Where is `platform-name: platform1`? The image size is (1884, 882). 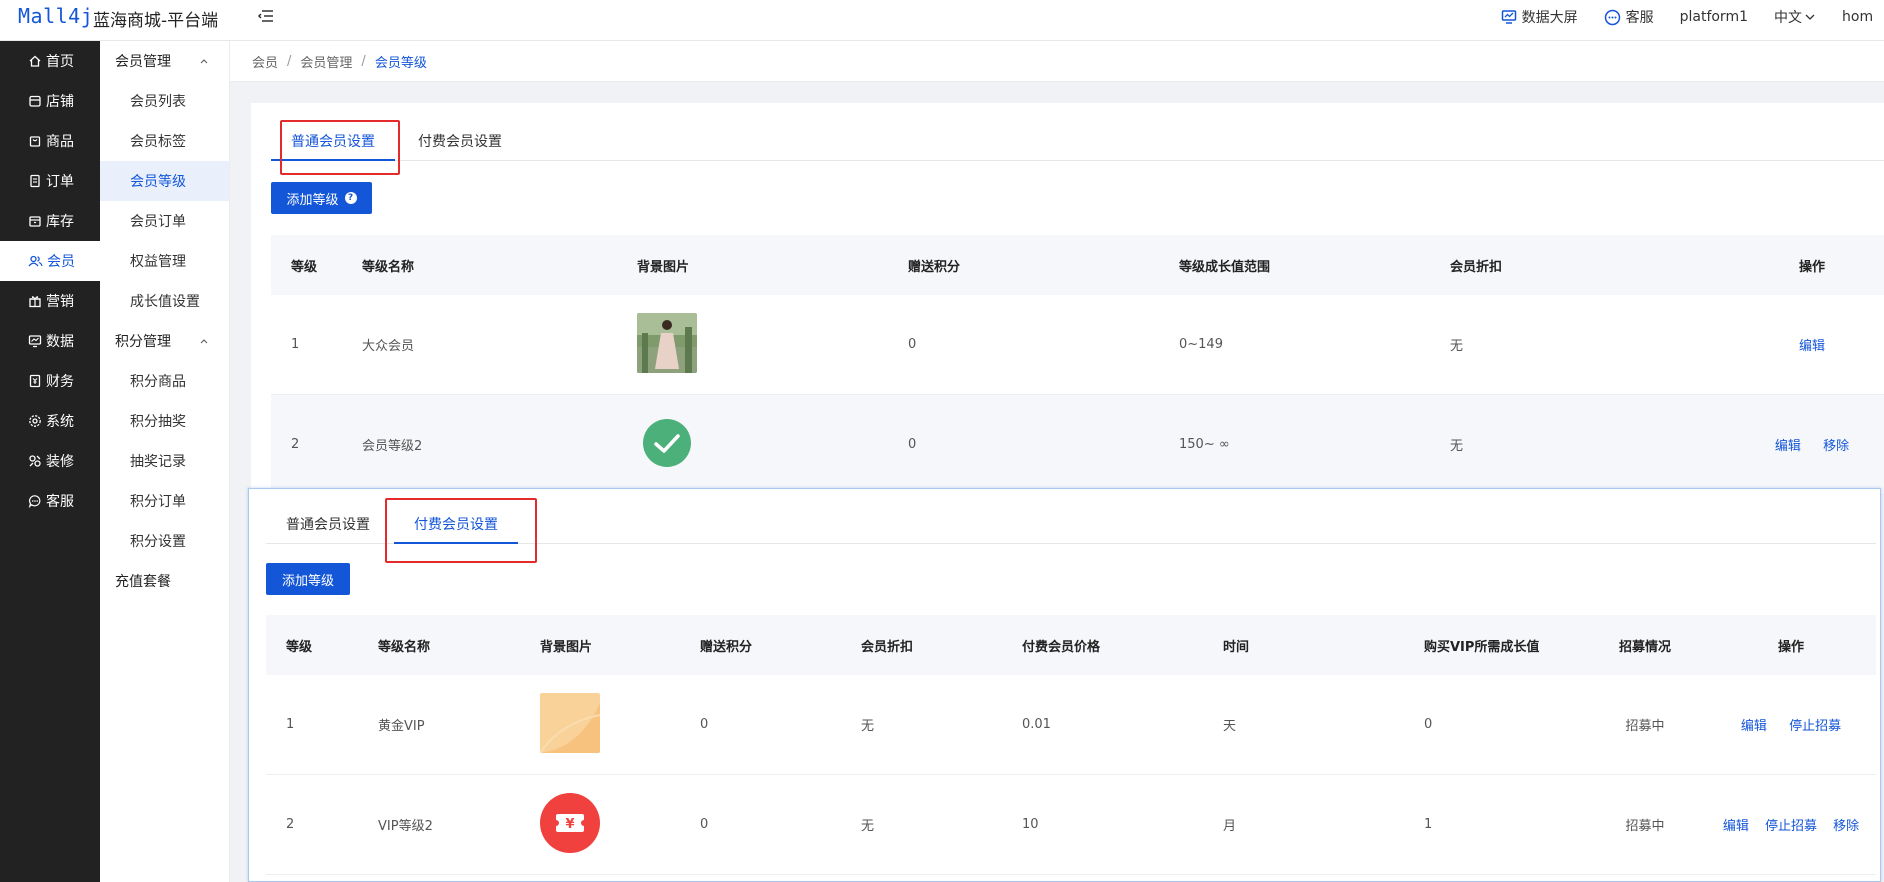 platform-name: platform1 is located at coordinates (1713, 17).